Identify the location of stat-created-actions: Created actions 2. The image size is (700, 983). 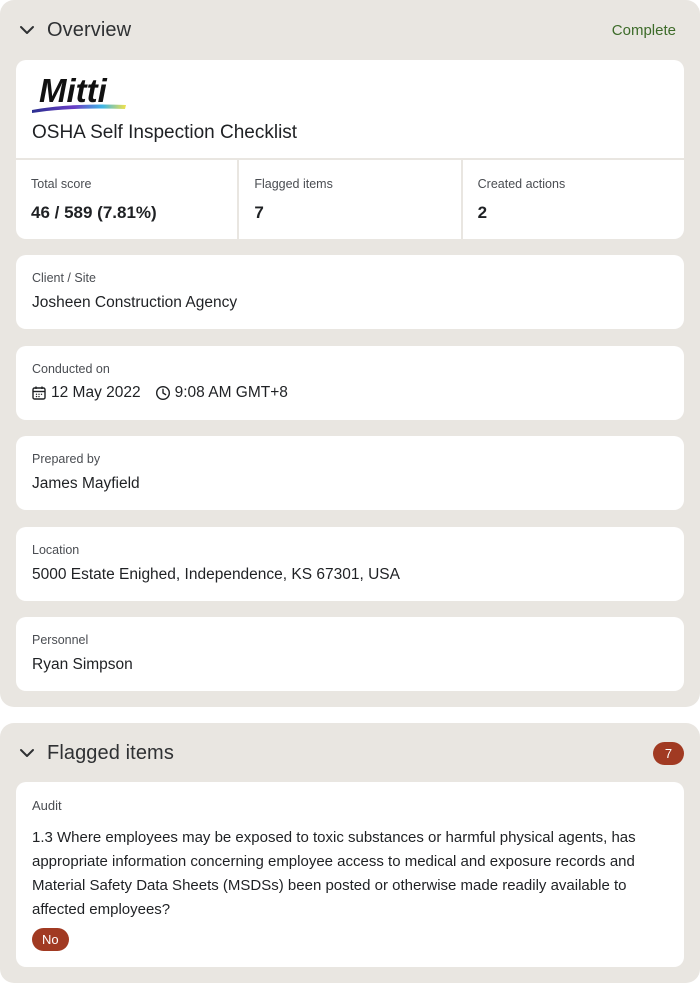
(572, 199).